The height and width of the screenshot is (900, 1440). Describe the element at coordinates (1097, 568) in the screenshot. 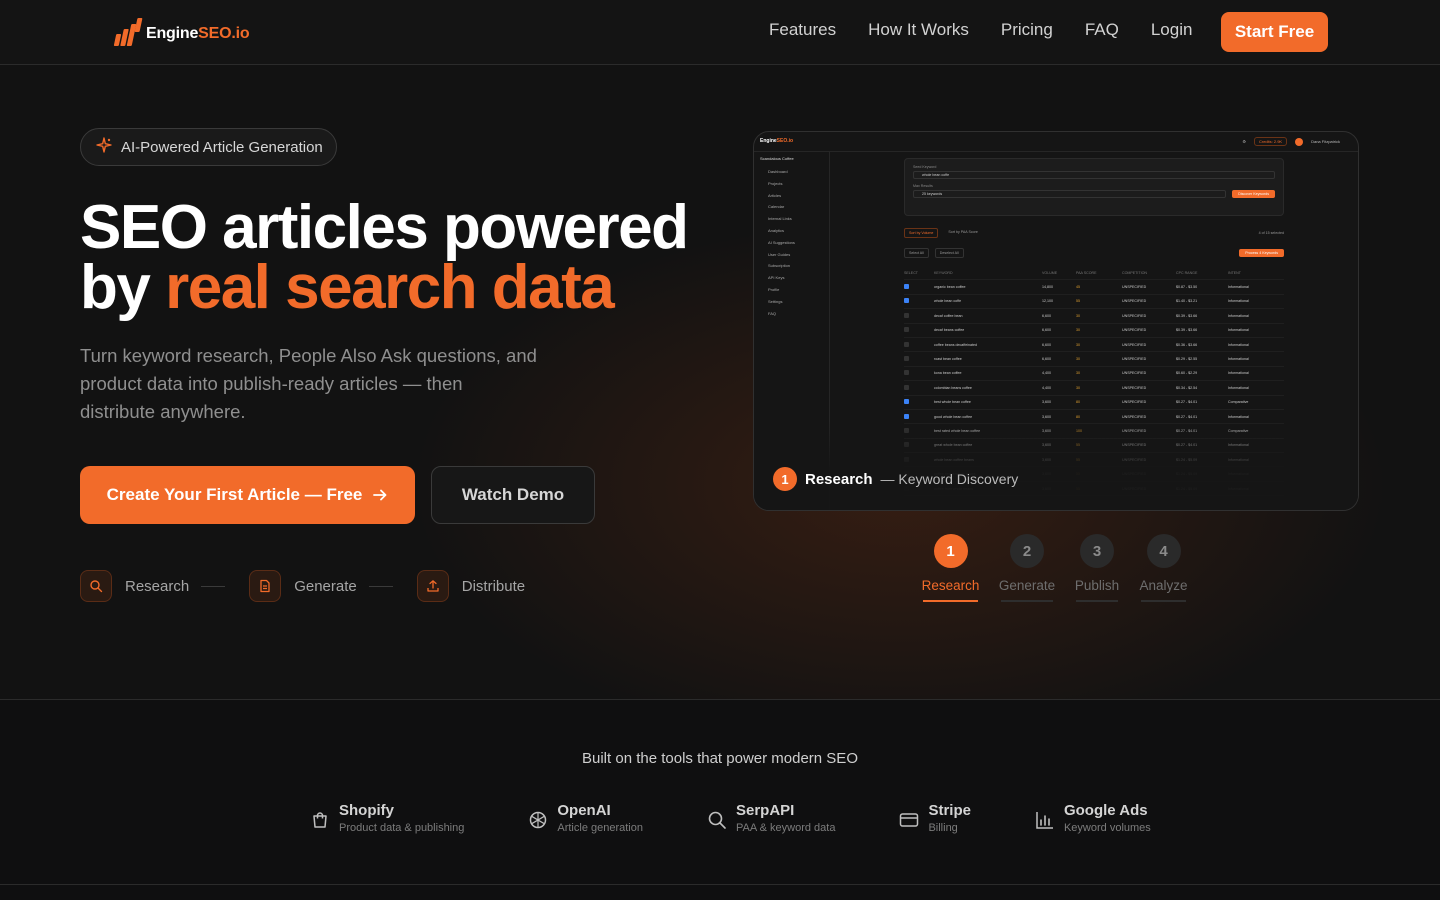

I see `tab-publish: 3 Publish` at that location.